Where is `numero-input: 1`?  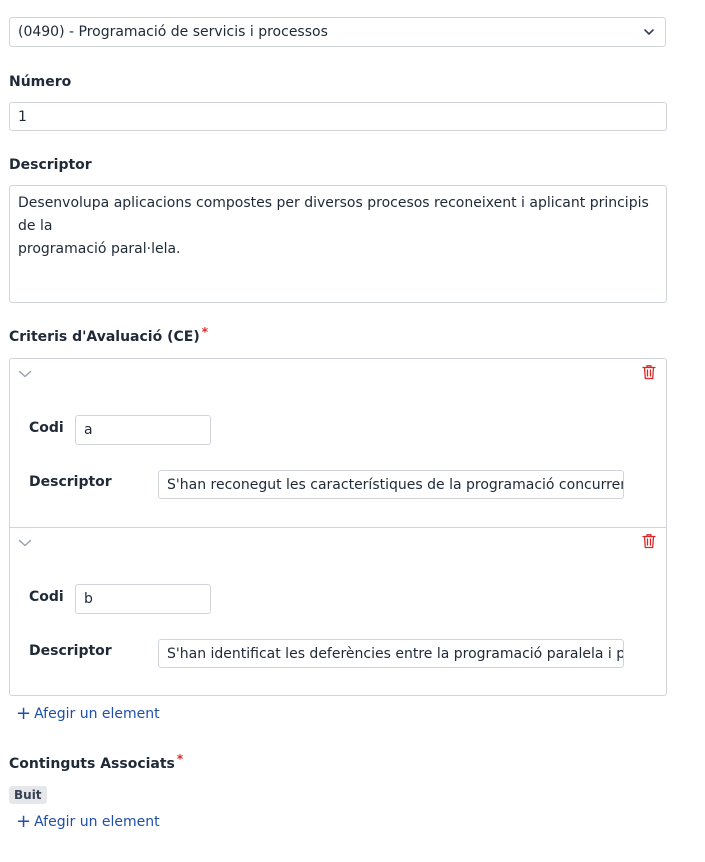 numero-input: 1 is located at coordinates (338, 116).